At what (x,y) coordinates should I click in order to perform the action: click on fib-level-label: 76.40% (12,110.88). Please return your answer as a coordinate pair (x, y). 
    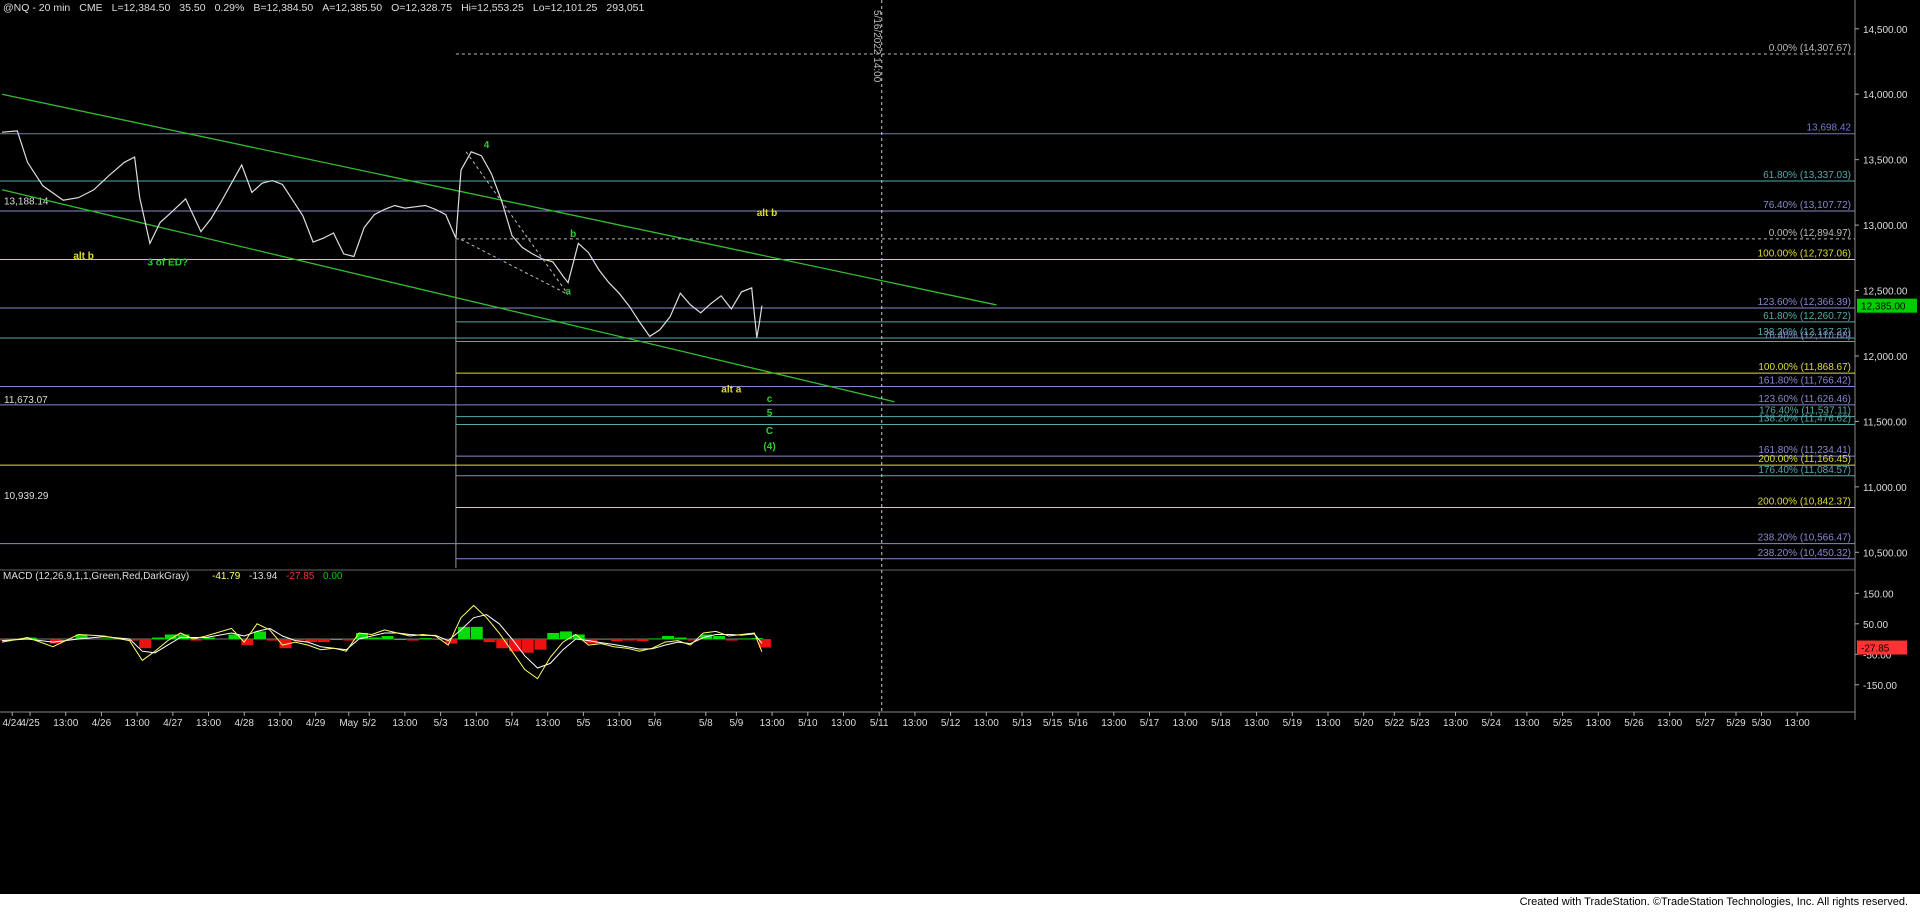
    Looking at the image, I should click on (1807, 335).